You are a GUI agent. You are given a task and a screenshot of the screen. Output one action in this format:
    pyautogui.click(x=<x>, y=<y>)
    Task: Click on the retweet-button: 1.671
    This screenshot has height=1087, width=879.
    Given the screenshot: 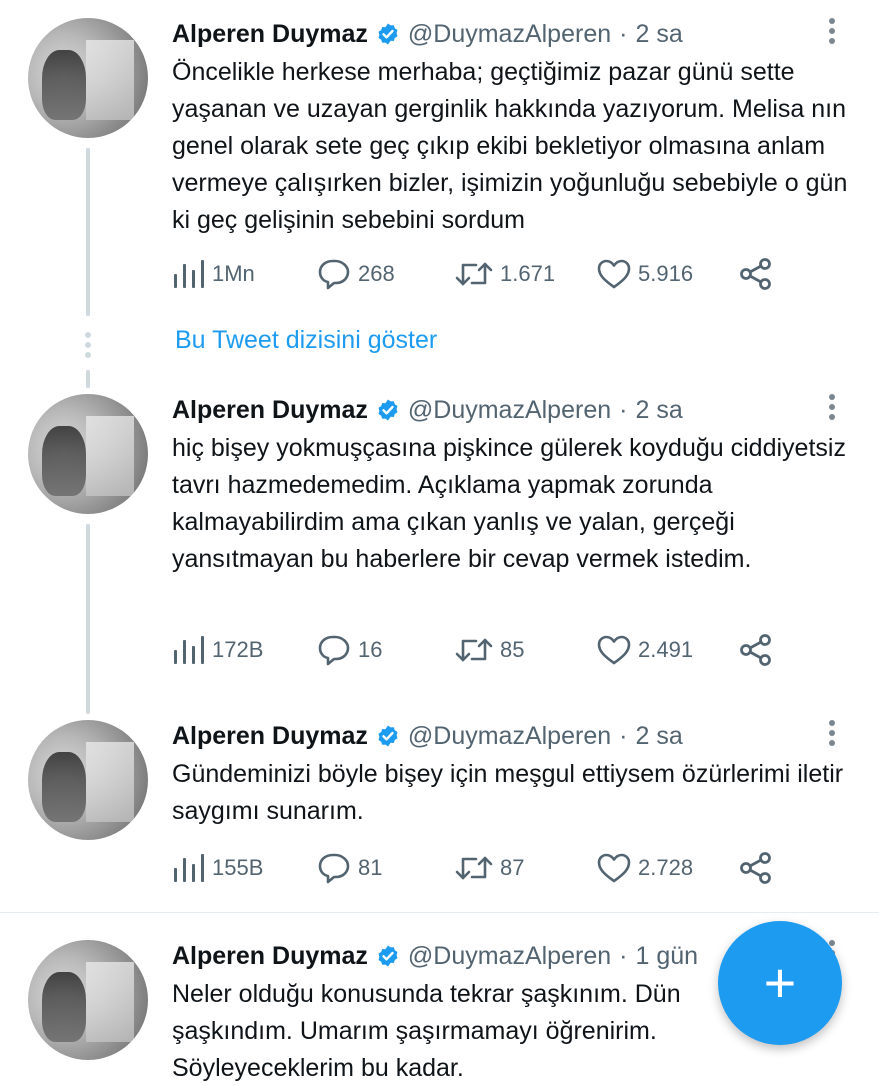 What is the action you would take?
    pyautogui.click(x=504, y=274)
    